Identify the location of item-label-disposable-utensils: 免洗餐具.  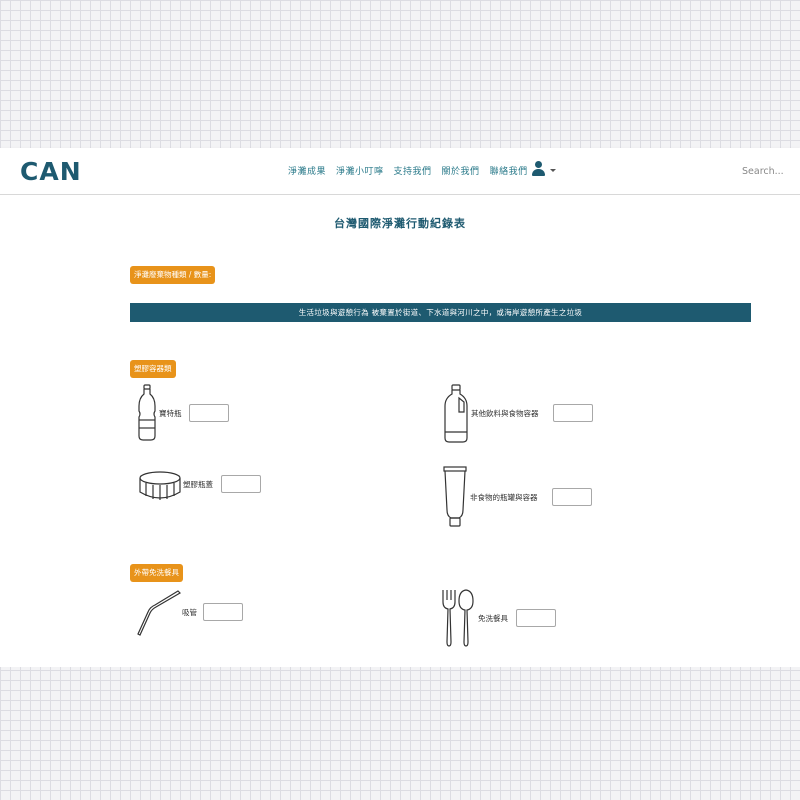
(493, 618).